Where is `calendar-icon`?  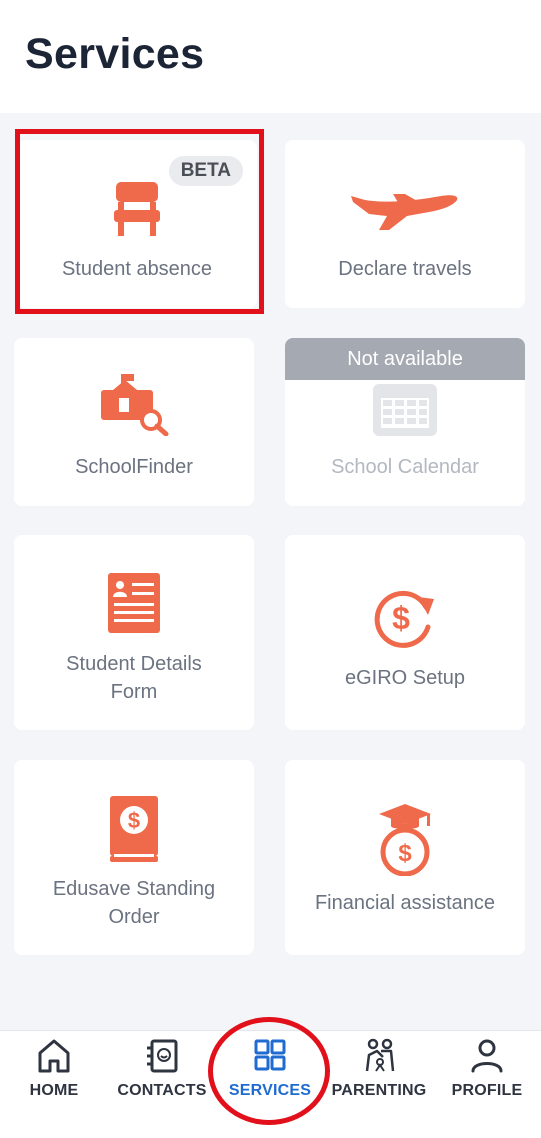
calendar-icon is located at coordinates (405, 410).